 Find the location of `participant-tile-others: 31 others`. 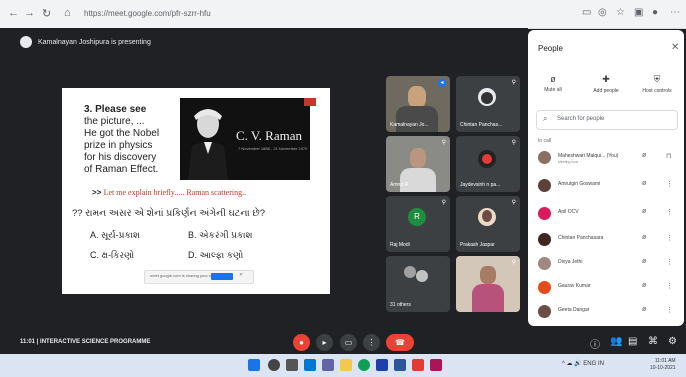

participant-tile-others: 31 others is located at coordinates (418, 284).